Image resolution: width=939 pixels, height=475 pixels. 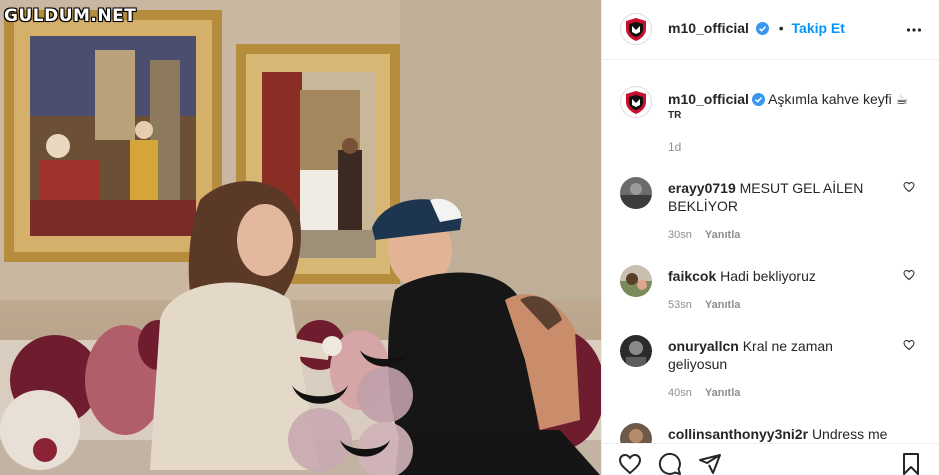 I want to click on comment-meta: 30sn Yanıtla, so click(x=704, y=235).